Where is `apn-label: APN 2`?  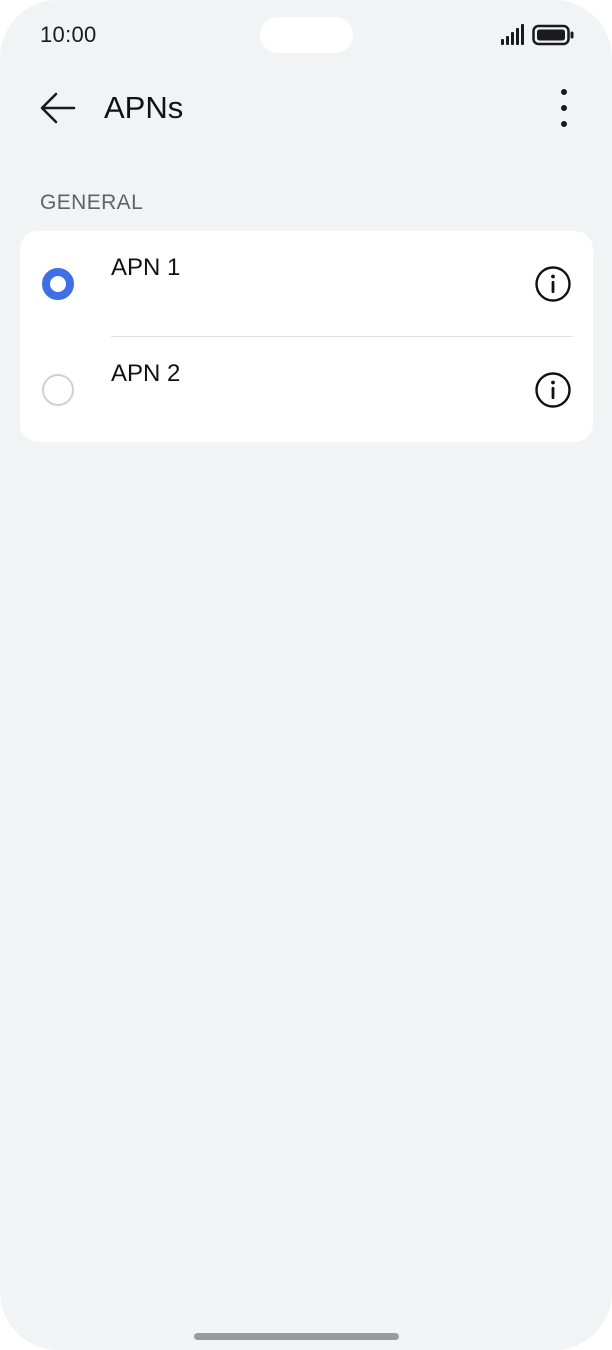 apn-label: APN 2 is located at coordinates (146, 373).